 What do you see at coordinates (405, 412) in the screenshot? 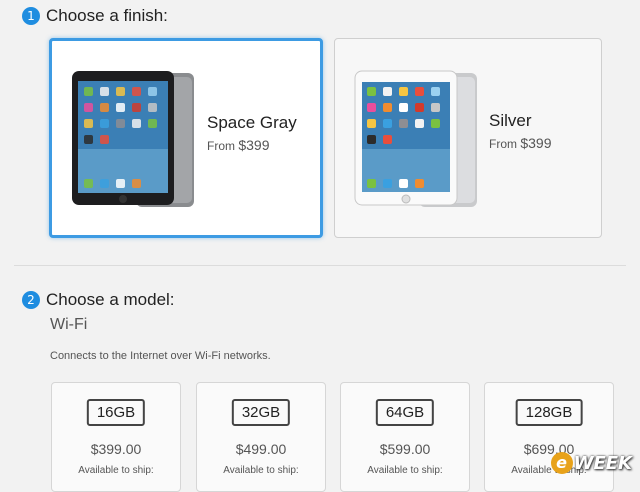
I see `capacity-label: 64GB` at bounding box center [405, 412].